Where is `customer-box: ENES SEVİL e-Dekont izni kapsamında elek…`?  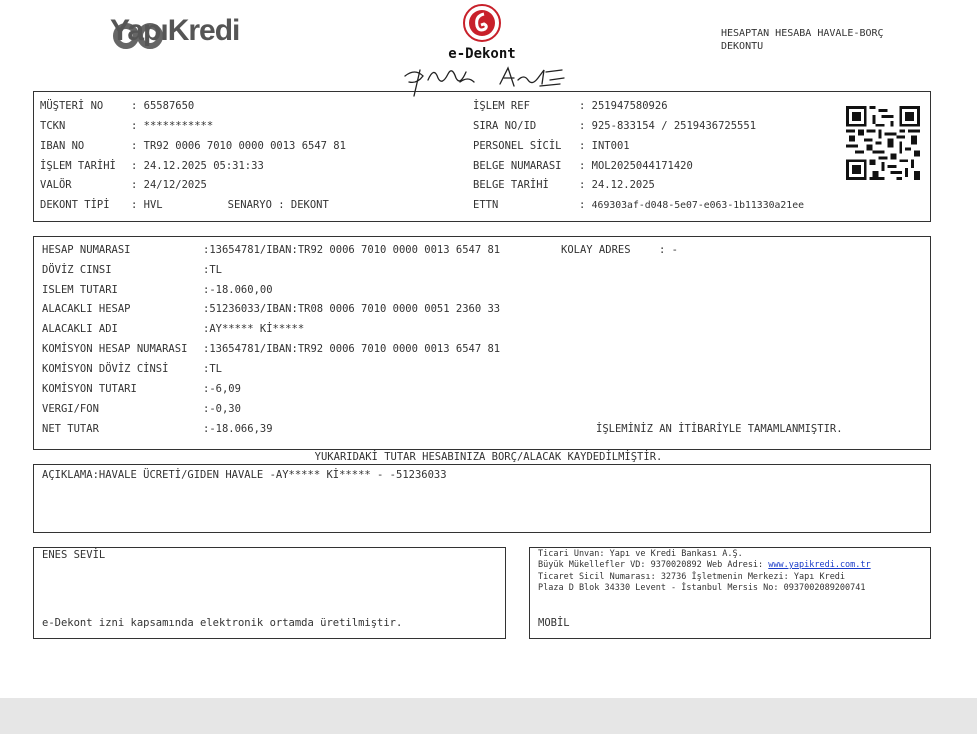
customer-box: ENES SEVİL e-Dekont izni kapsamında elek… is located at coordinates (269, 593).